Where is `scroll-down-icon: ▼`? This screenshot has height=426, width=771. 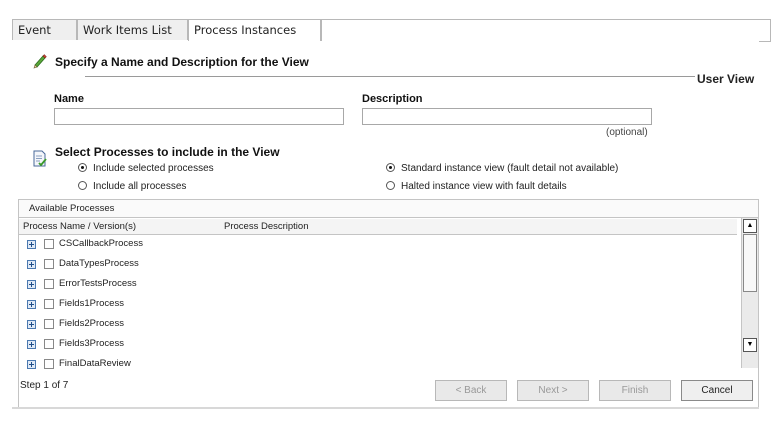 scroll-down-icon: ▼ is located at coordinates (750, 345).